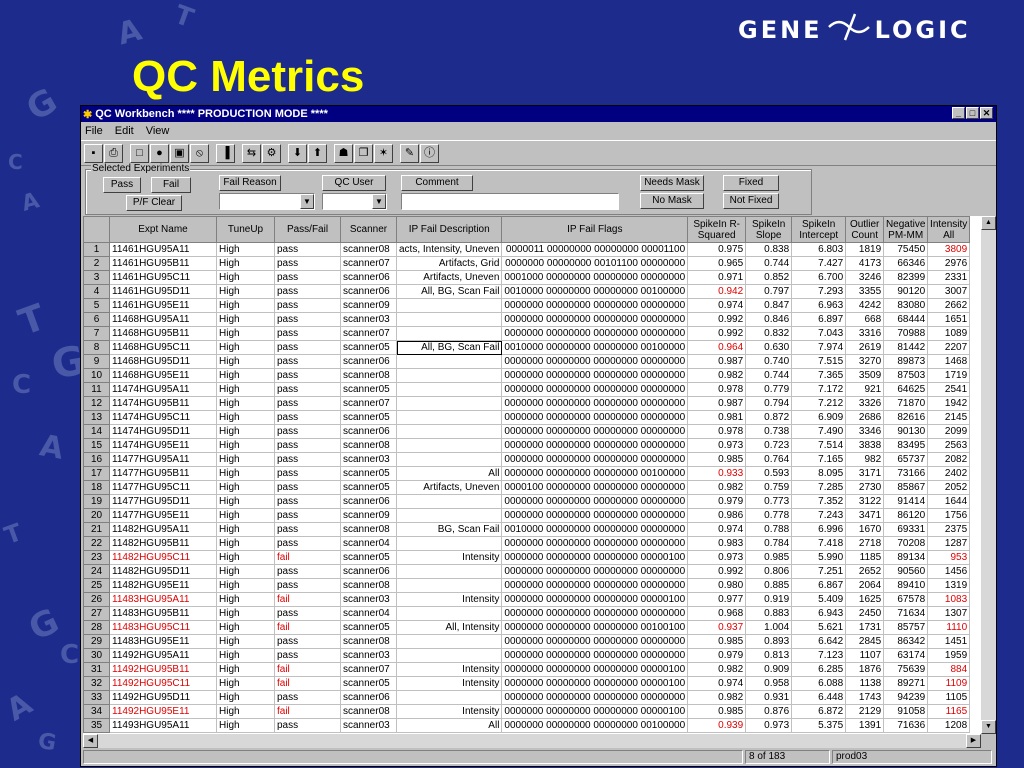 The height and width of the screenshot is (768, 1024). Describe the element at coordinates (769, 319) in the screenshot. I see `table-cell: 0.846` at that location.